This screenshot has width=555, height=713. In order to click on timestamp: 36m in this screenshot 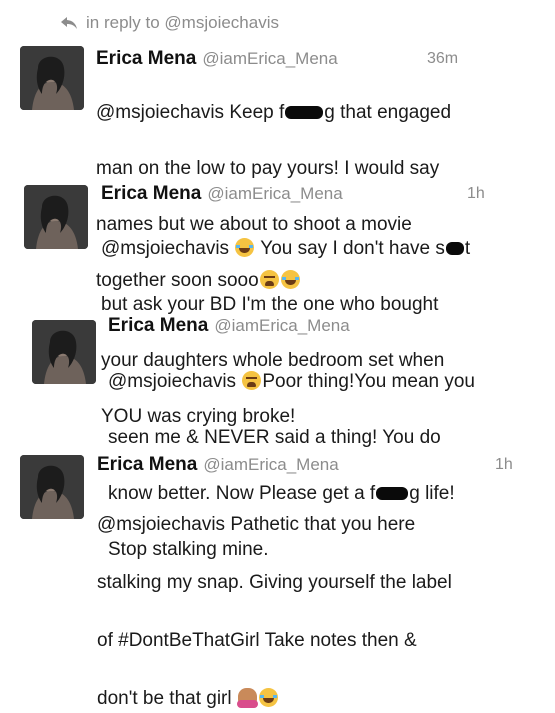, I will do `click(442, 59)`.